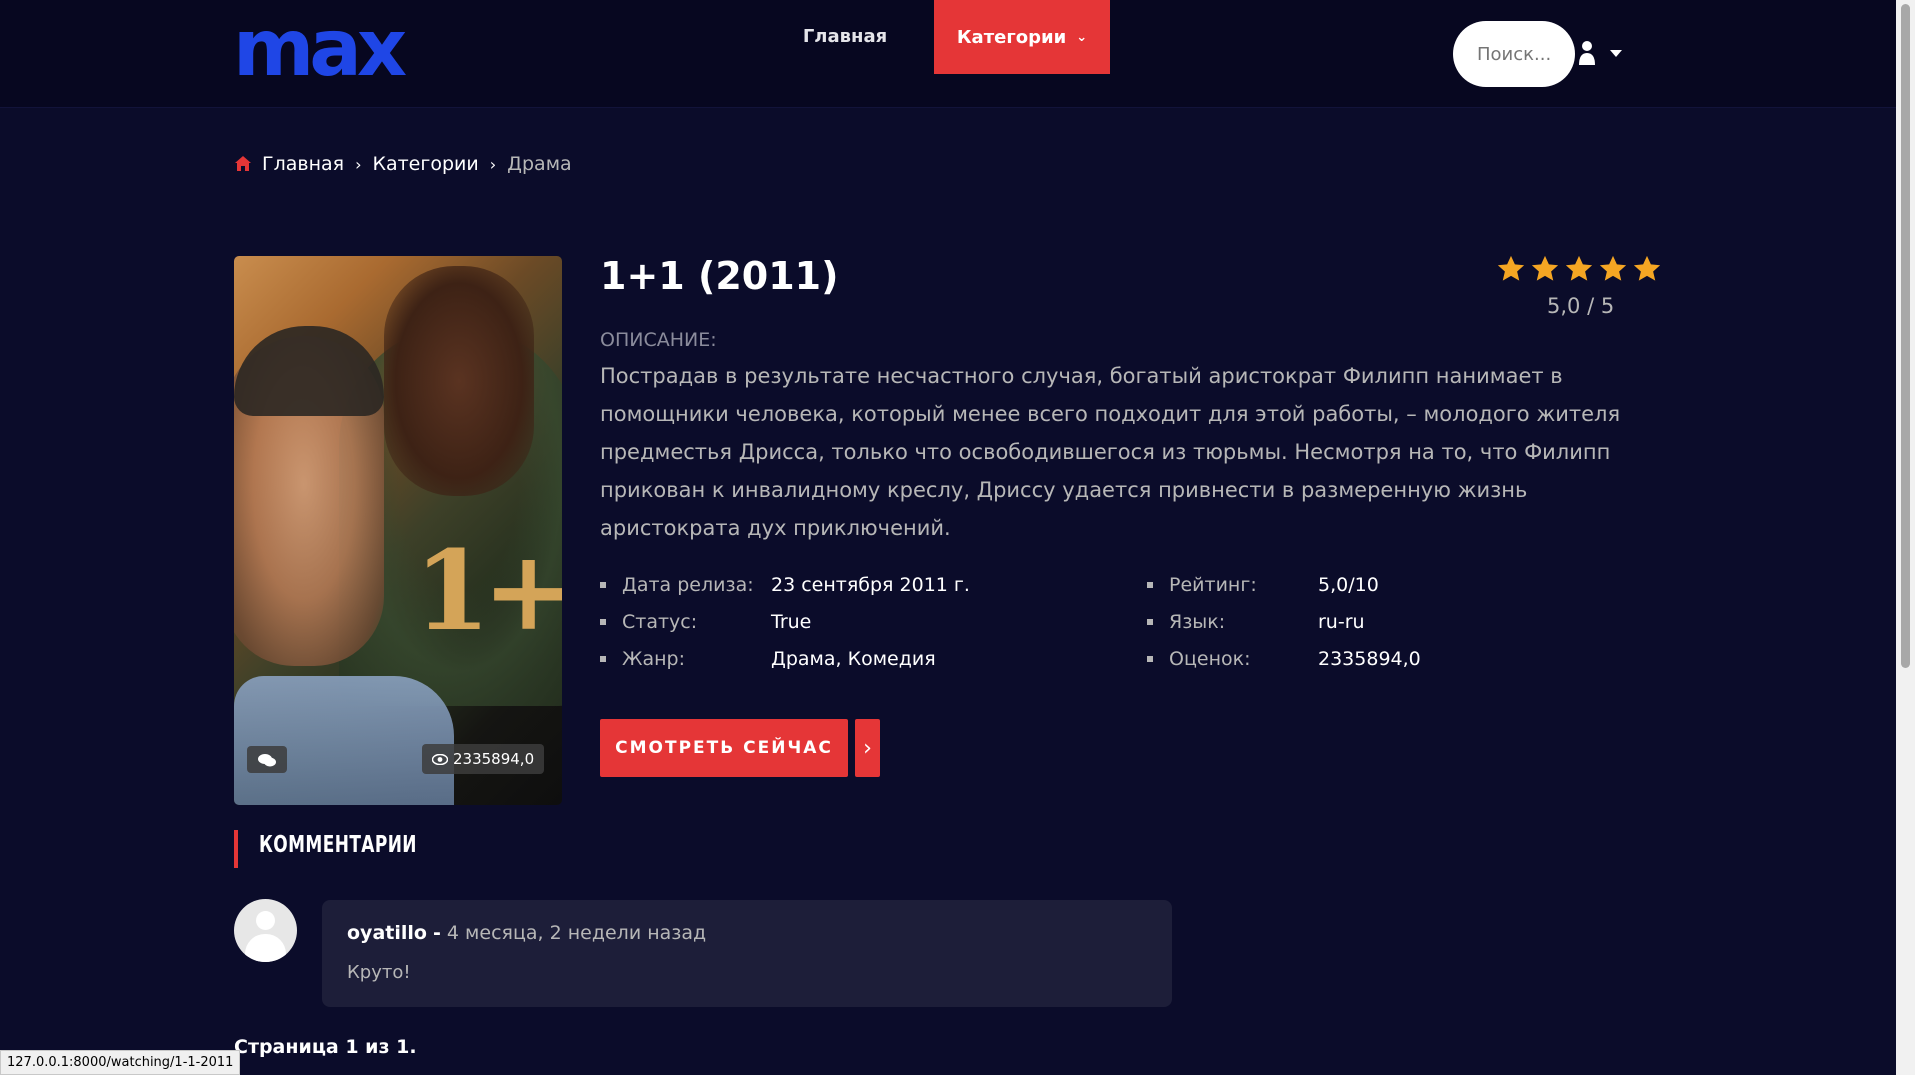 The image size is (1915, 1075). I want to click on nav-home-link: Главная, so click(845, 36).